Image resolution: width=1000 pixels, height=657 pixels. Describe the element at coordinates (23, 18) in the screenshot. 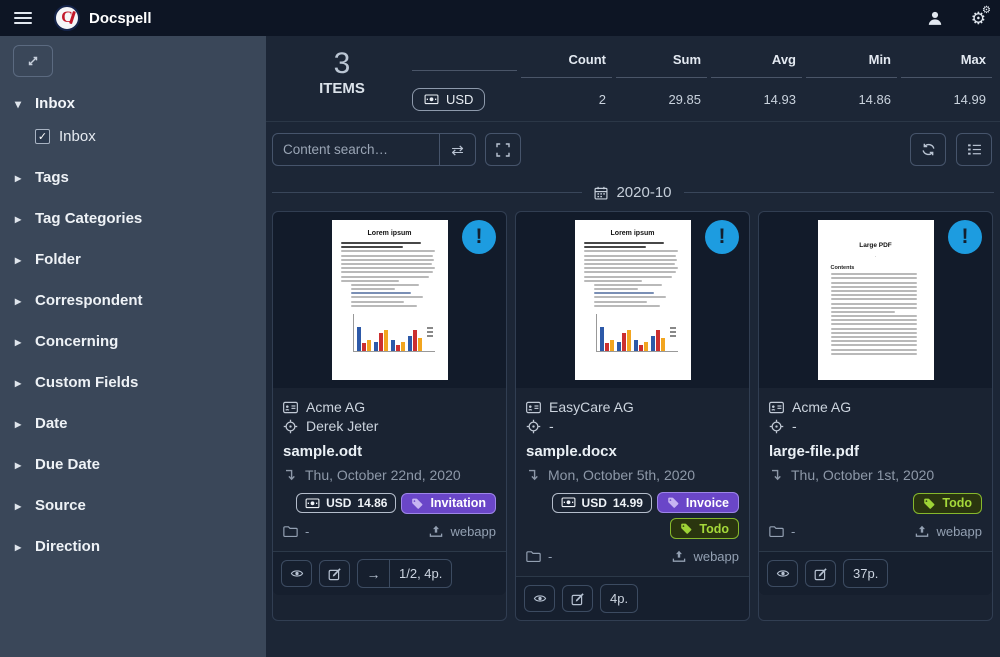

I see `menu-icon` at that location.